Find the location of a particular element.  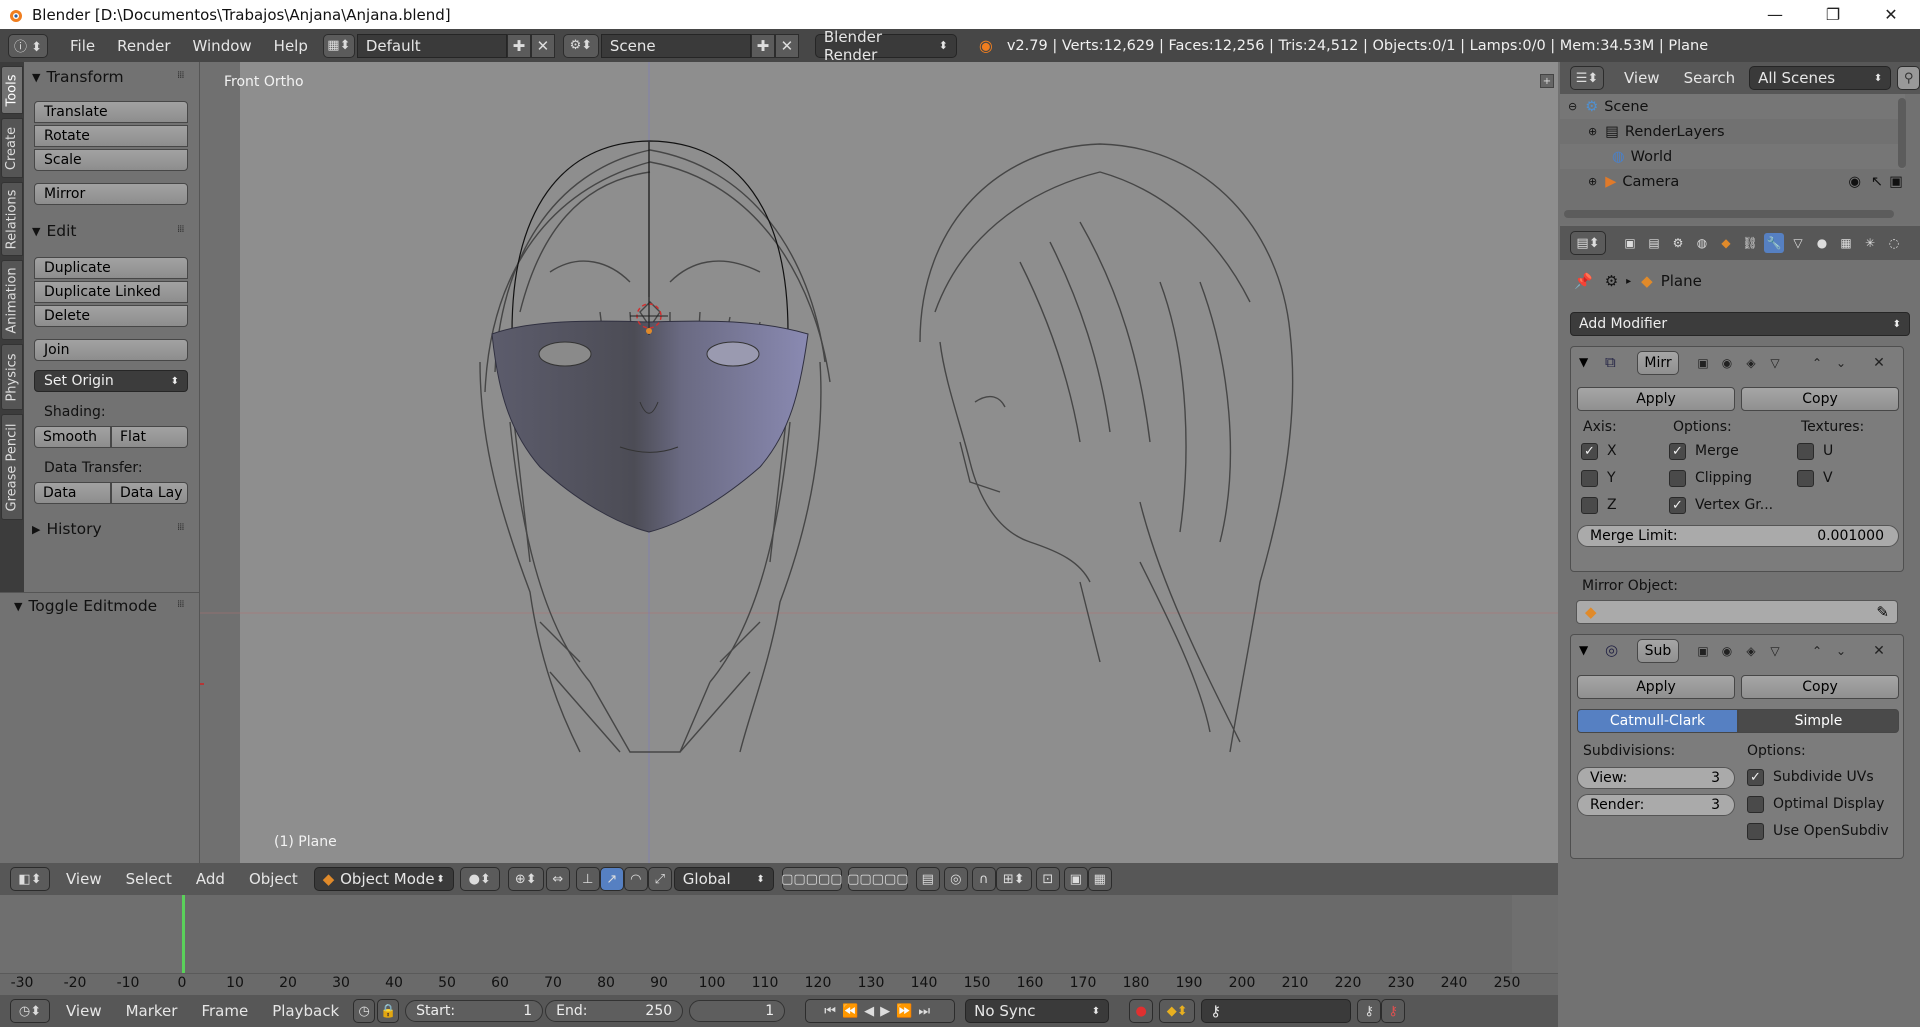

menu-select: Select is located at coordinates (149, 879).